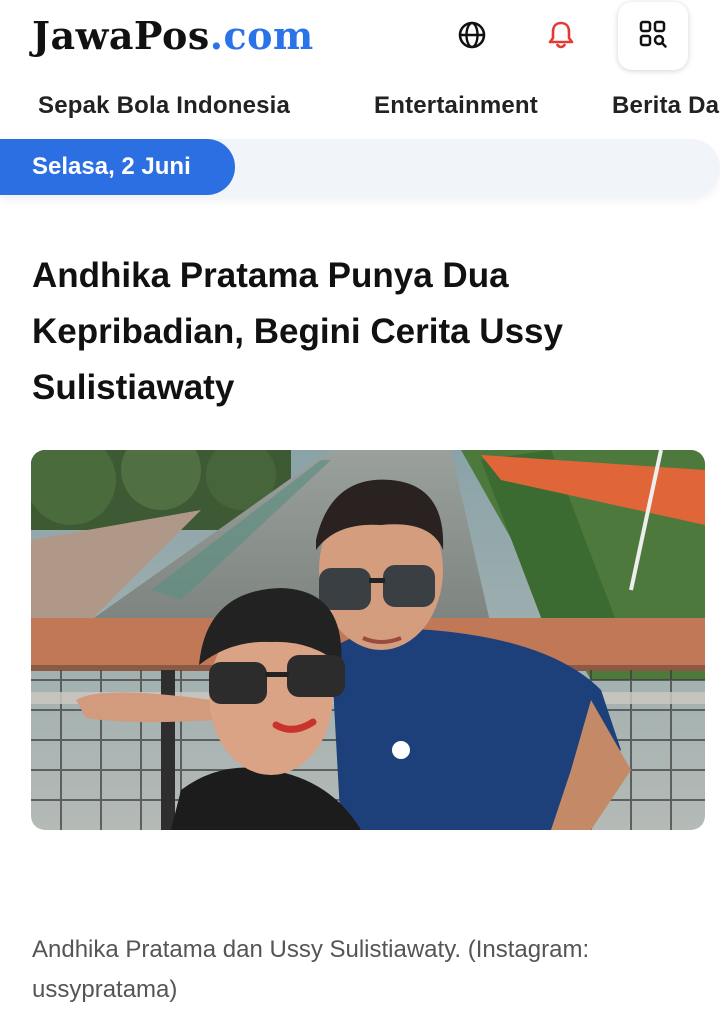  Describe the element at coordinates (121, 35) in the screenshot. I see `logo-main: JawaPos` at that location.